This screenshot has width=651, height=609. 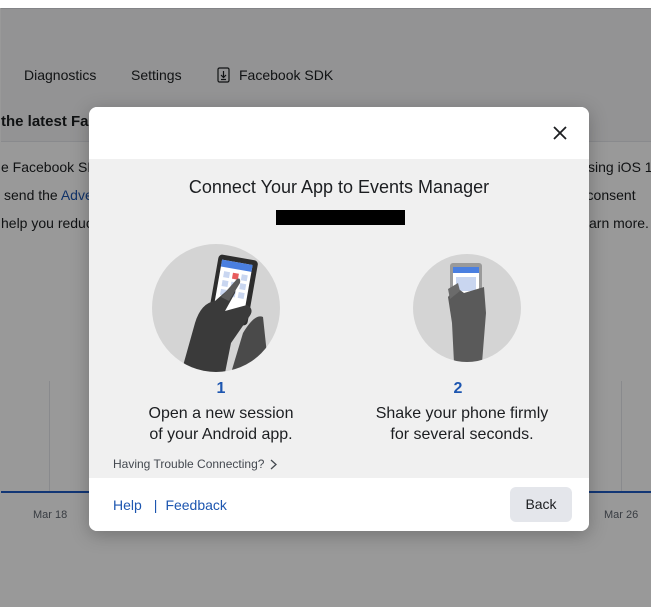 What do you see at coordinates (458, 388) in the screenshot?
I see `step-number: 2` at bounding box center [458, 388].